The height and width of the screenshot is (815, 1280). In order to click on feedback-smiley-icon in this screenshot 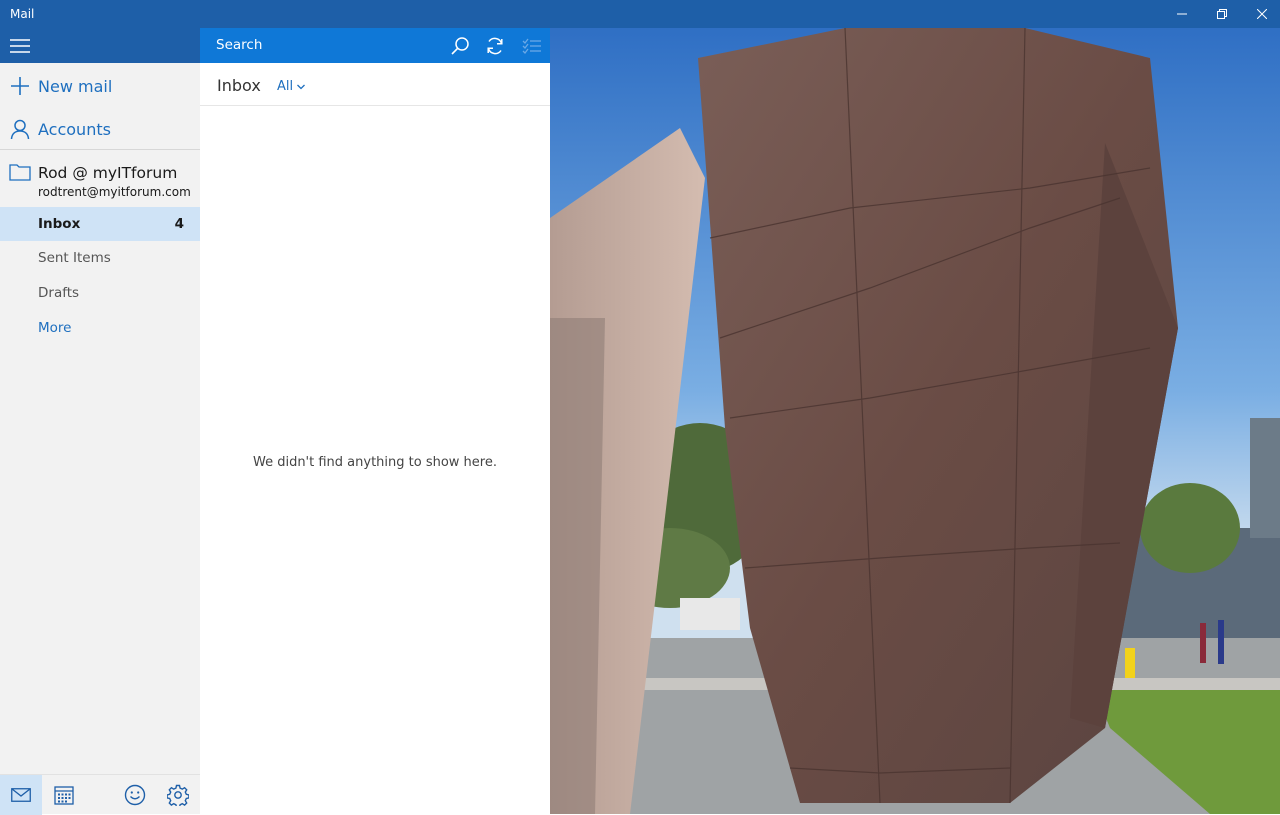, I will do `click(135, 795)`.